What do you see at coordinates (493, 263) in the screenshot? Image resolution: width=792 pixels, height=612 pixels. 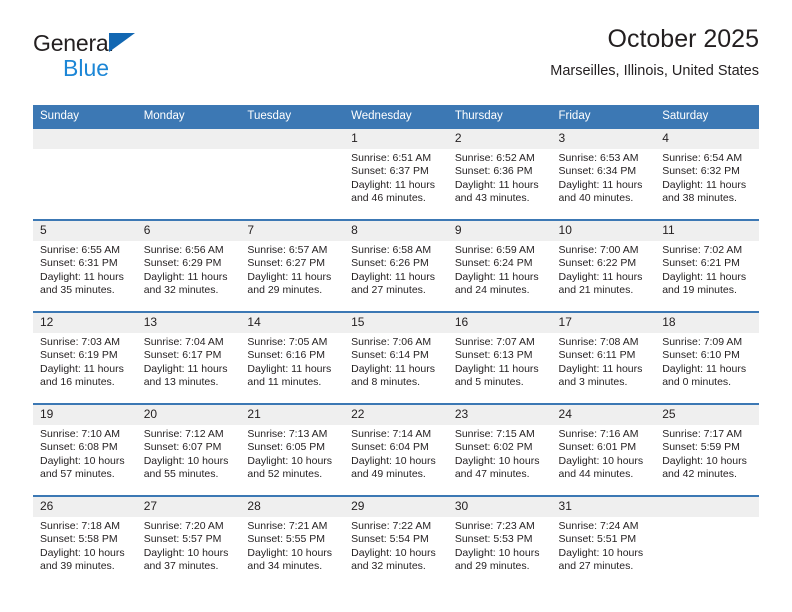 I see `sunset-time: Sunset: 6:24 PM` at bounding box center [493, 263].